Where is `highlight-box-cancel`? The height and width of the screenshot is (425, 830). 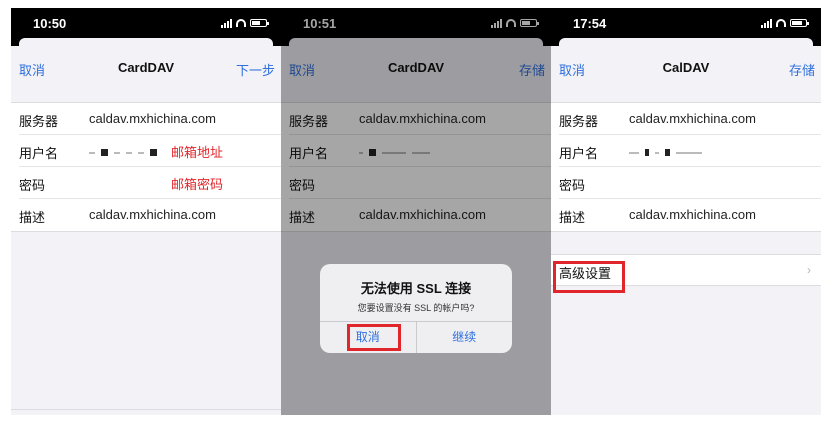 highlight-box-cancel is located at coordinates (374, 337).